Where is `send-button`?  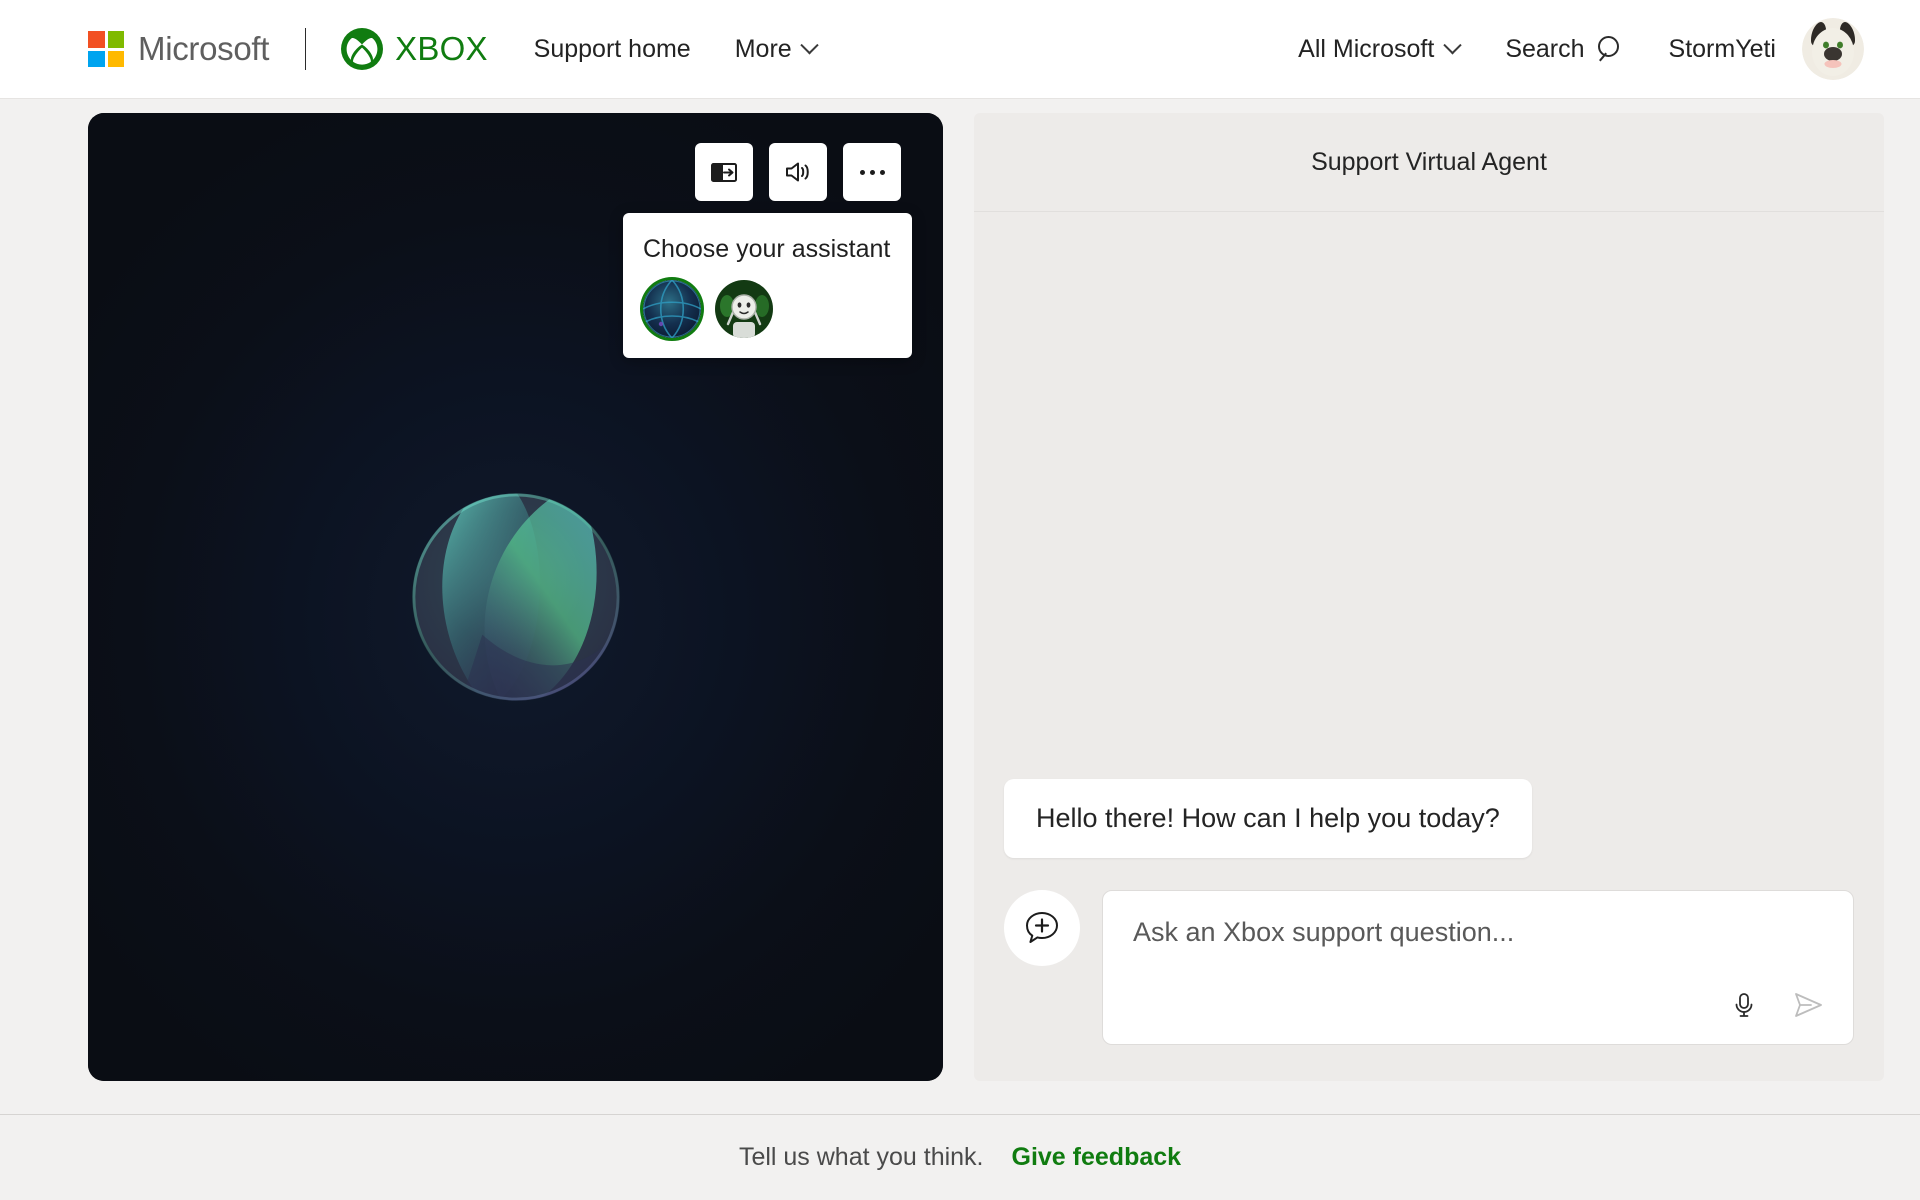
send-button is located at coordinates (1808, 1005).